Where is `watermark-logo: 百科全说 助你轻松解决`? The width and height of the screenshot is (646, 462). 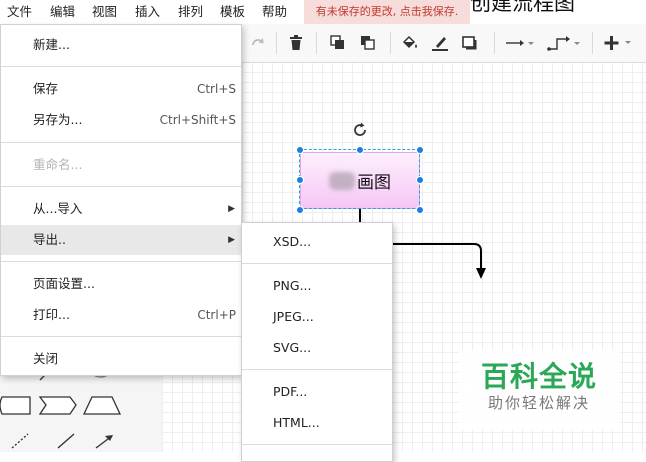 watermark-logo: 百科全说 助你轻松解决 is located at coordinates (539, 390).